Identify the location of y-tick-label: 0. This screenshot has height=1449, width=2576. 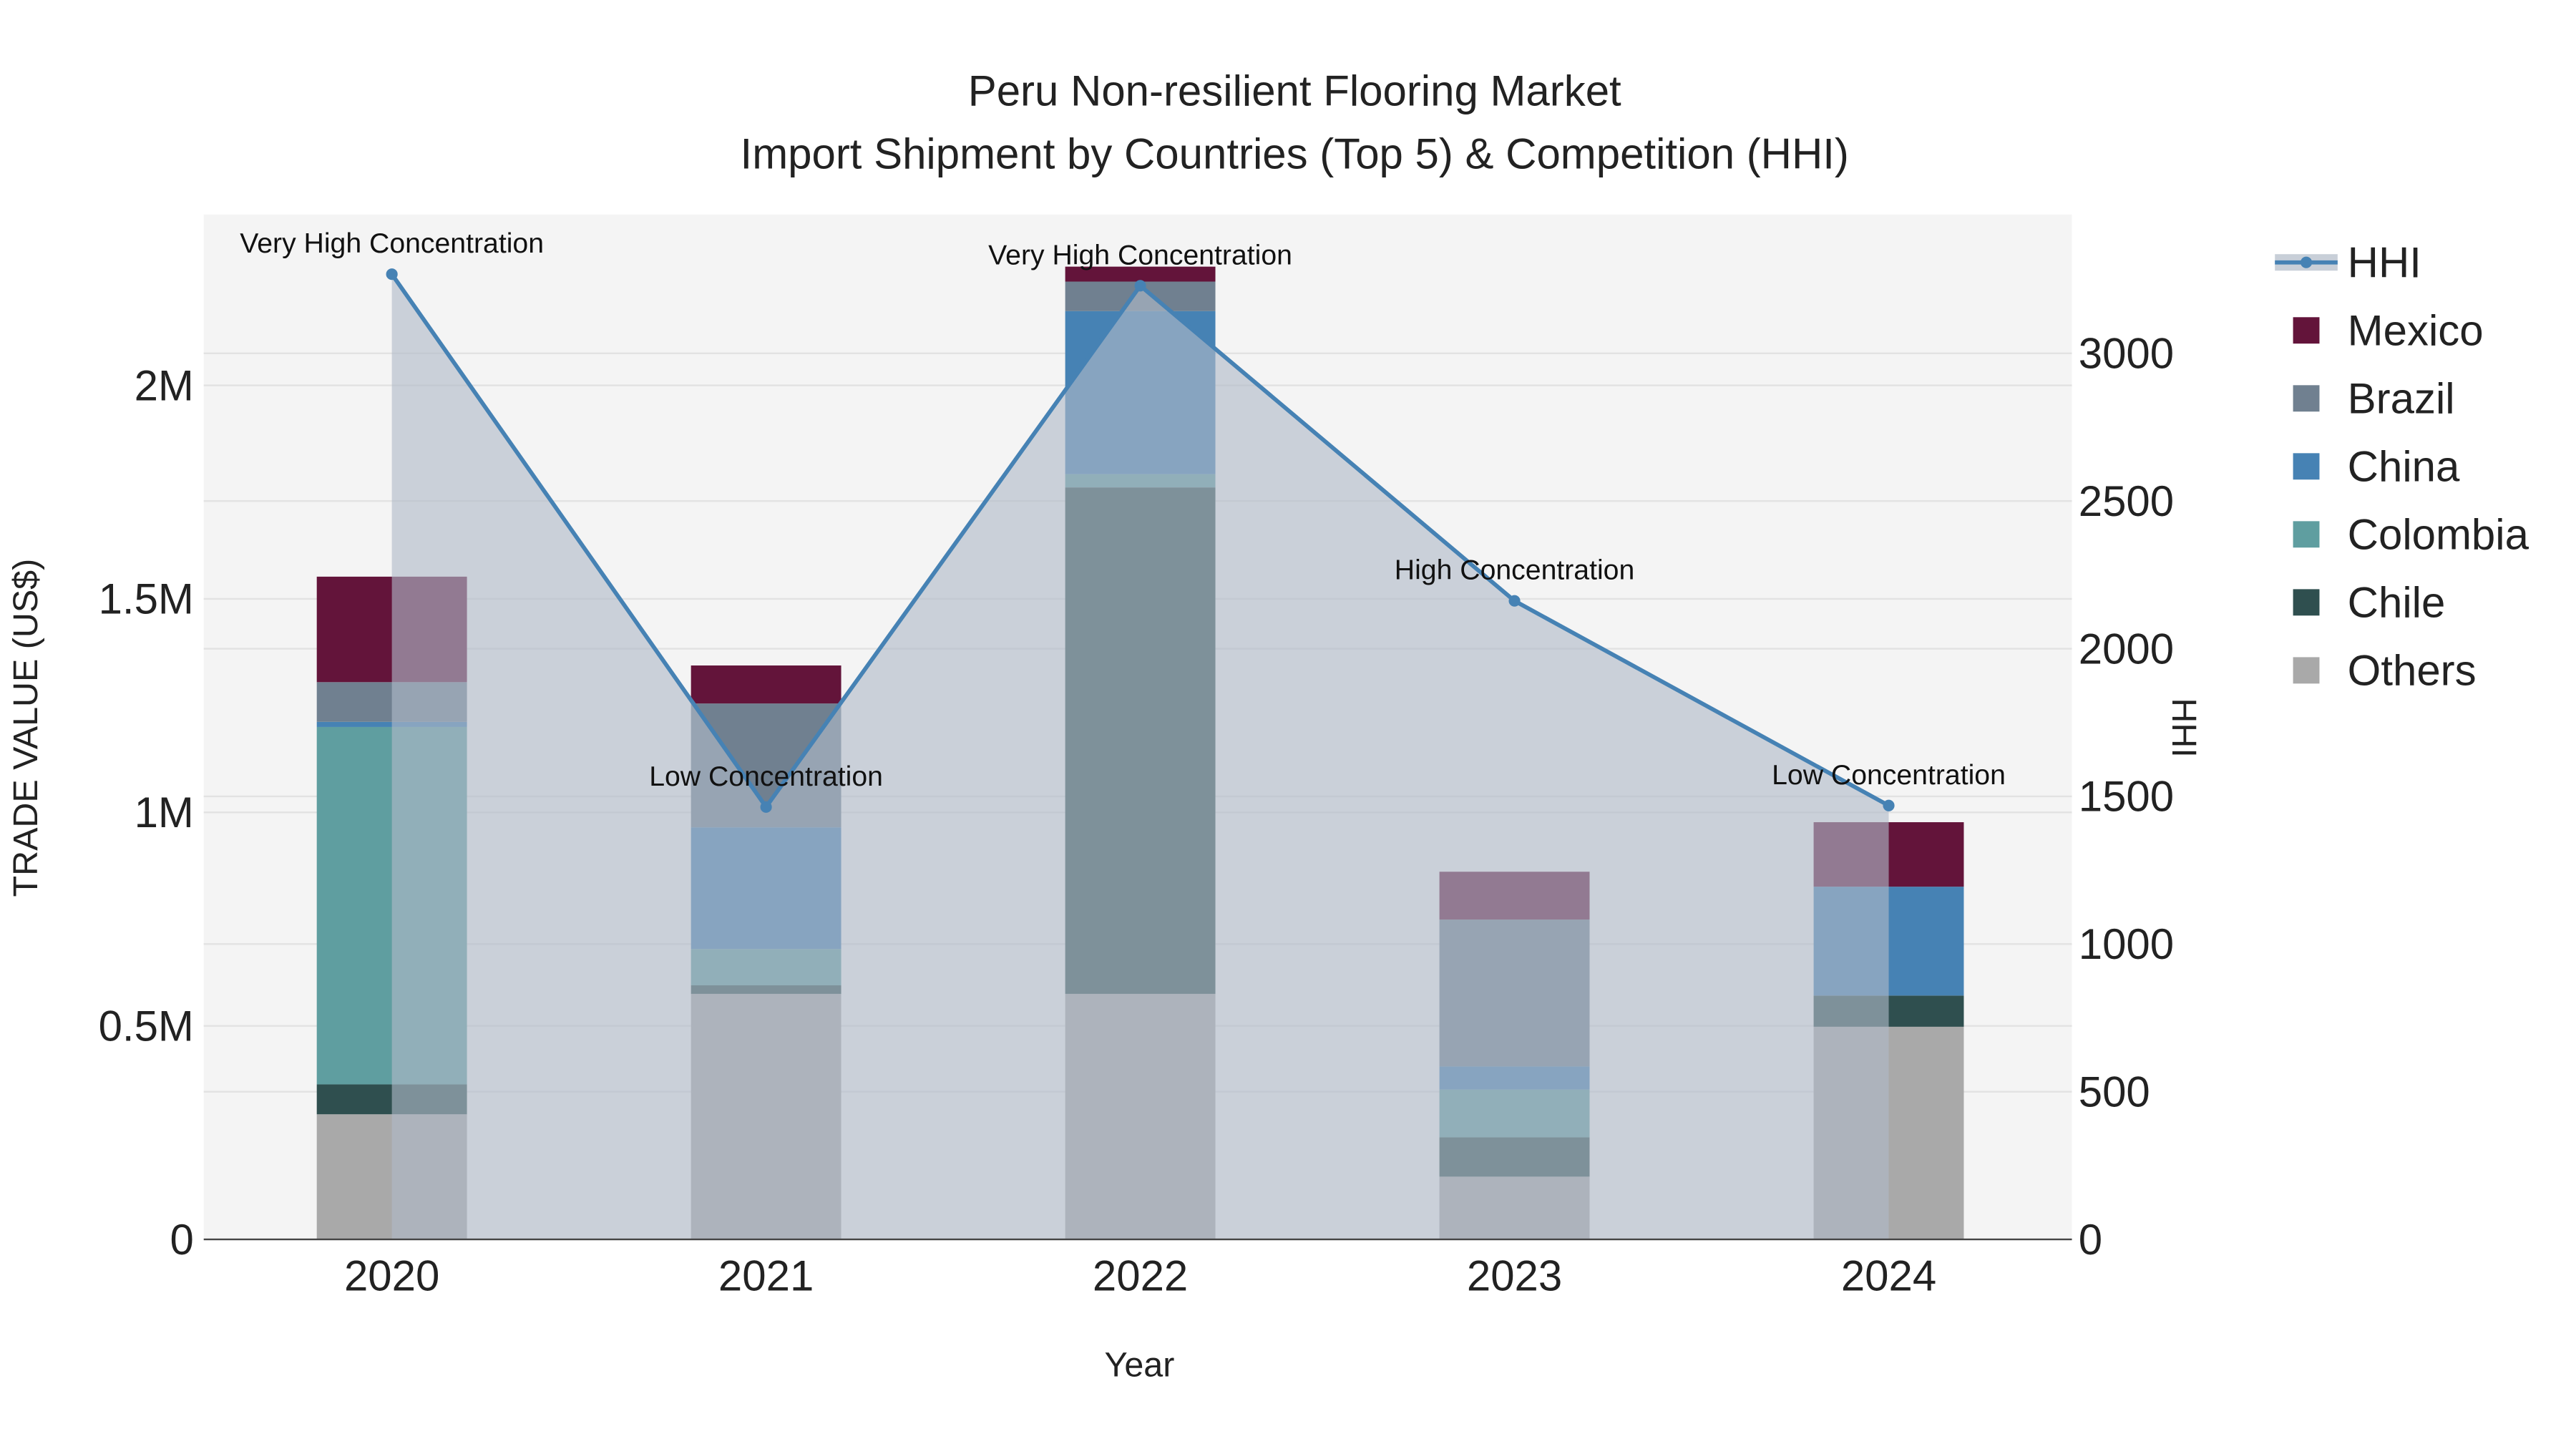
(182, 1240).